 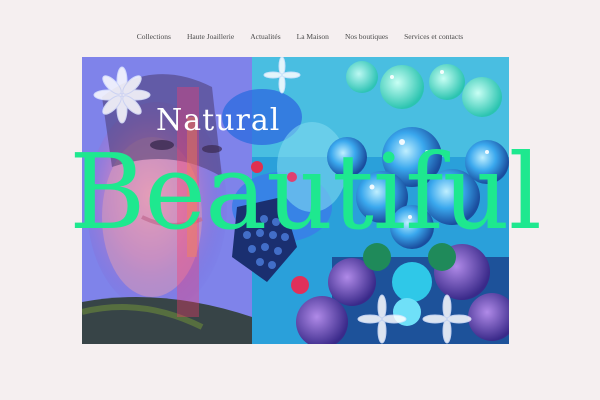 What do you see at coordinates (210, 36) in the screenshot?
I see `nav-item-haute-joaillerie: Haute Joaillerie` at bounding box center [210, 36].